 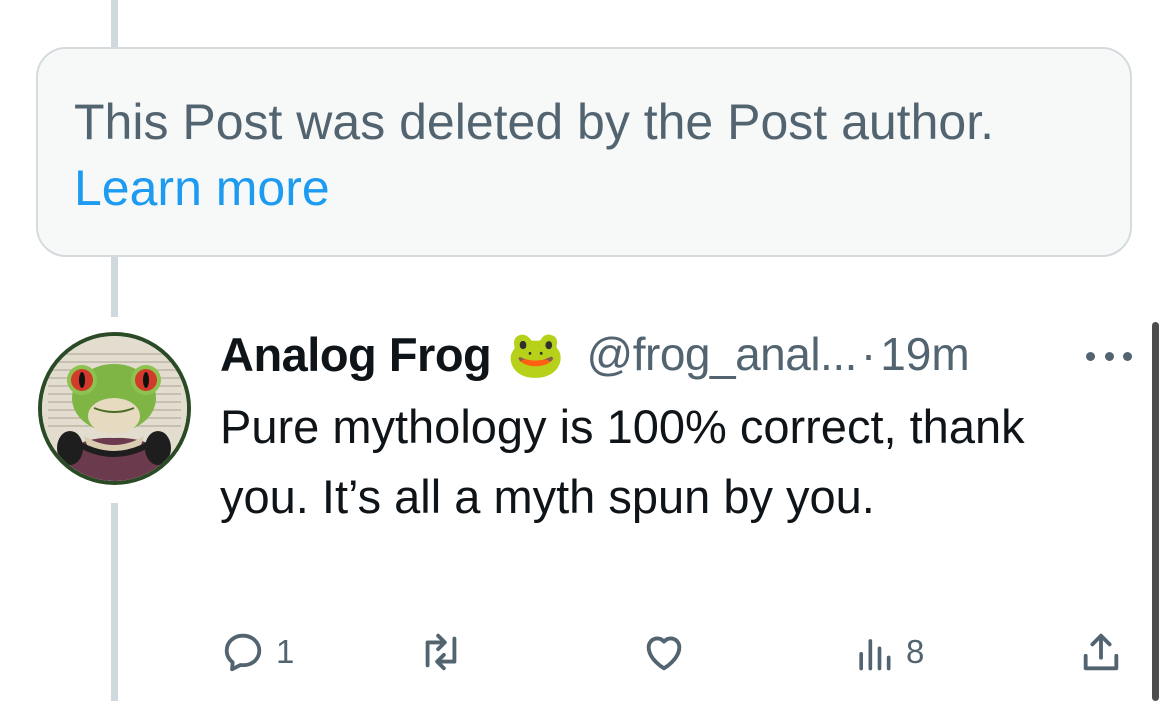 What do you see at coordinates (915, 651) in the screenshot?
I see `views-count: 8` at bounding box center [915, 651].